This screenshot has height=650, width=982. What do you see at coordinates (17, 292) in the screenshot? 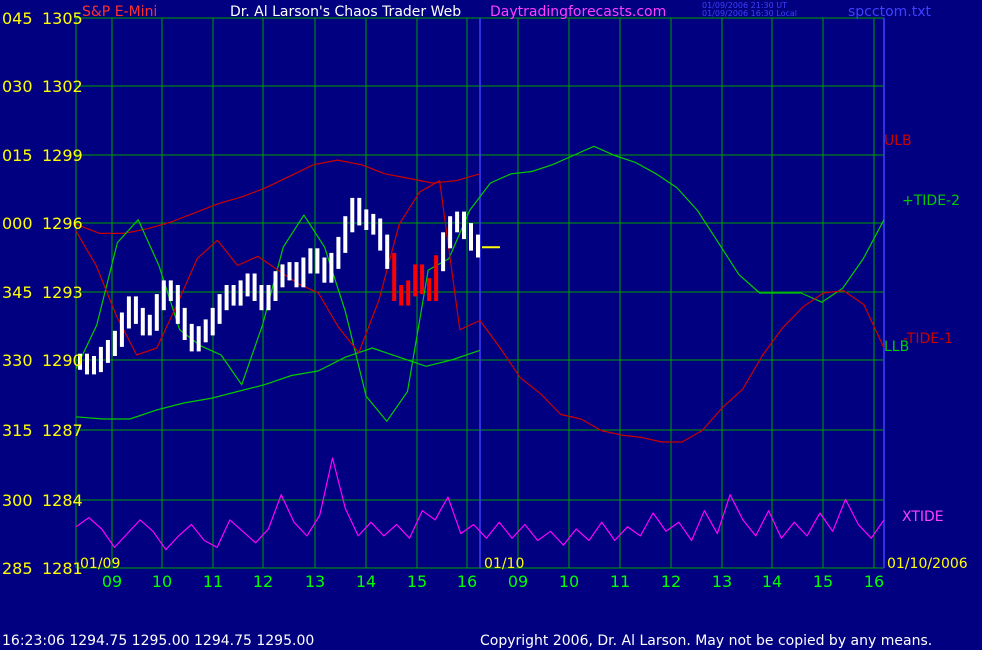
I see `y-angle-label: 345` at bounding box center [17, 292].